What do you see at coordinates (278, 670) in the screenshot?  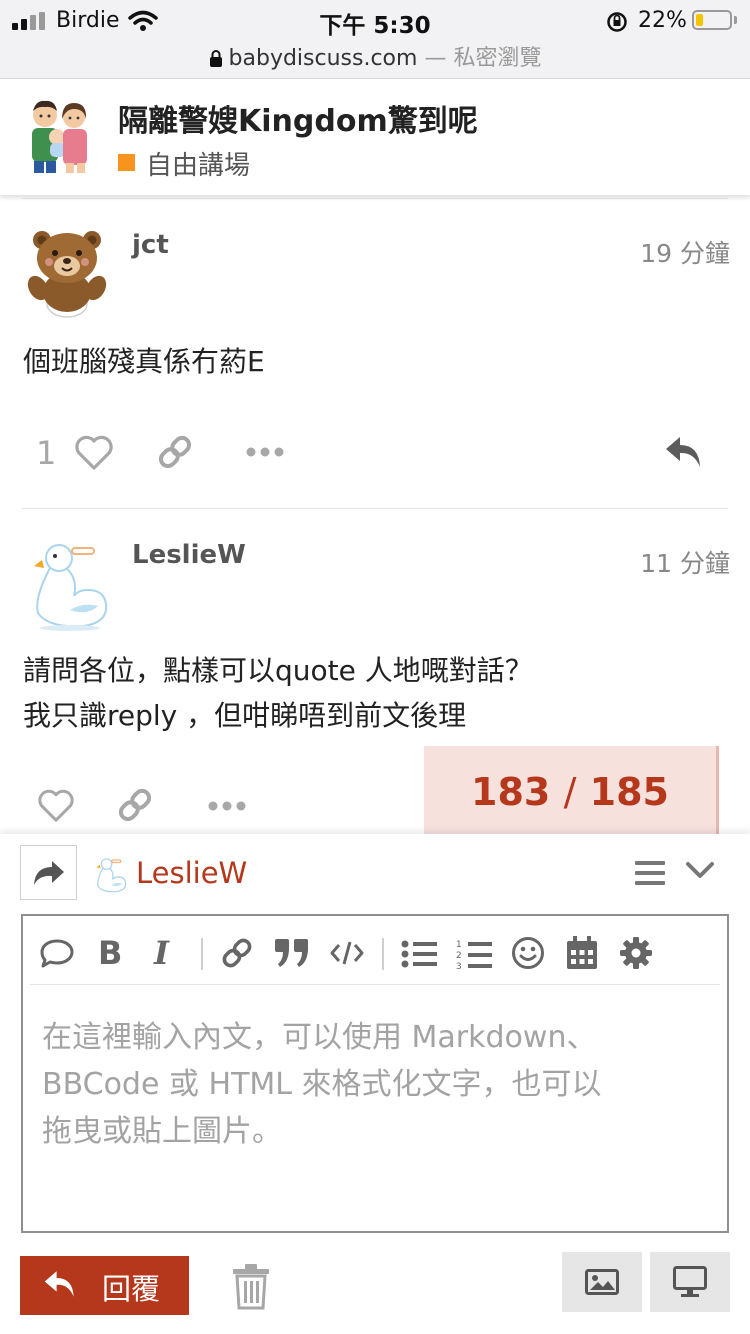 I see `post-body-line: 請問各位，點樣可以quote 人地嘅對話？` at bounding box center [278, 670].